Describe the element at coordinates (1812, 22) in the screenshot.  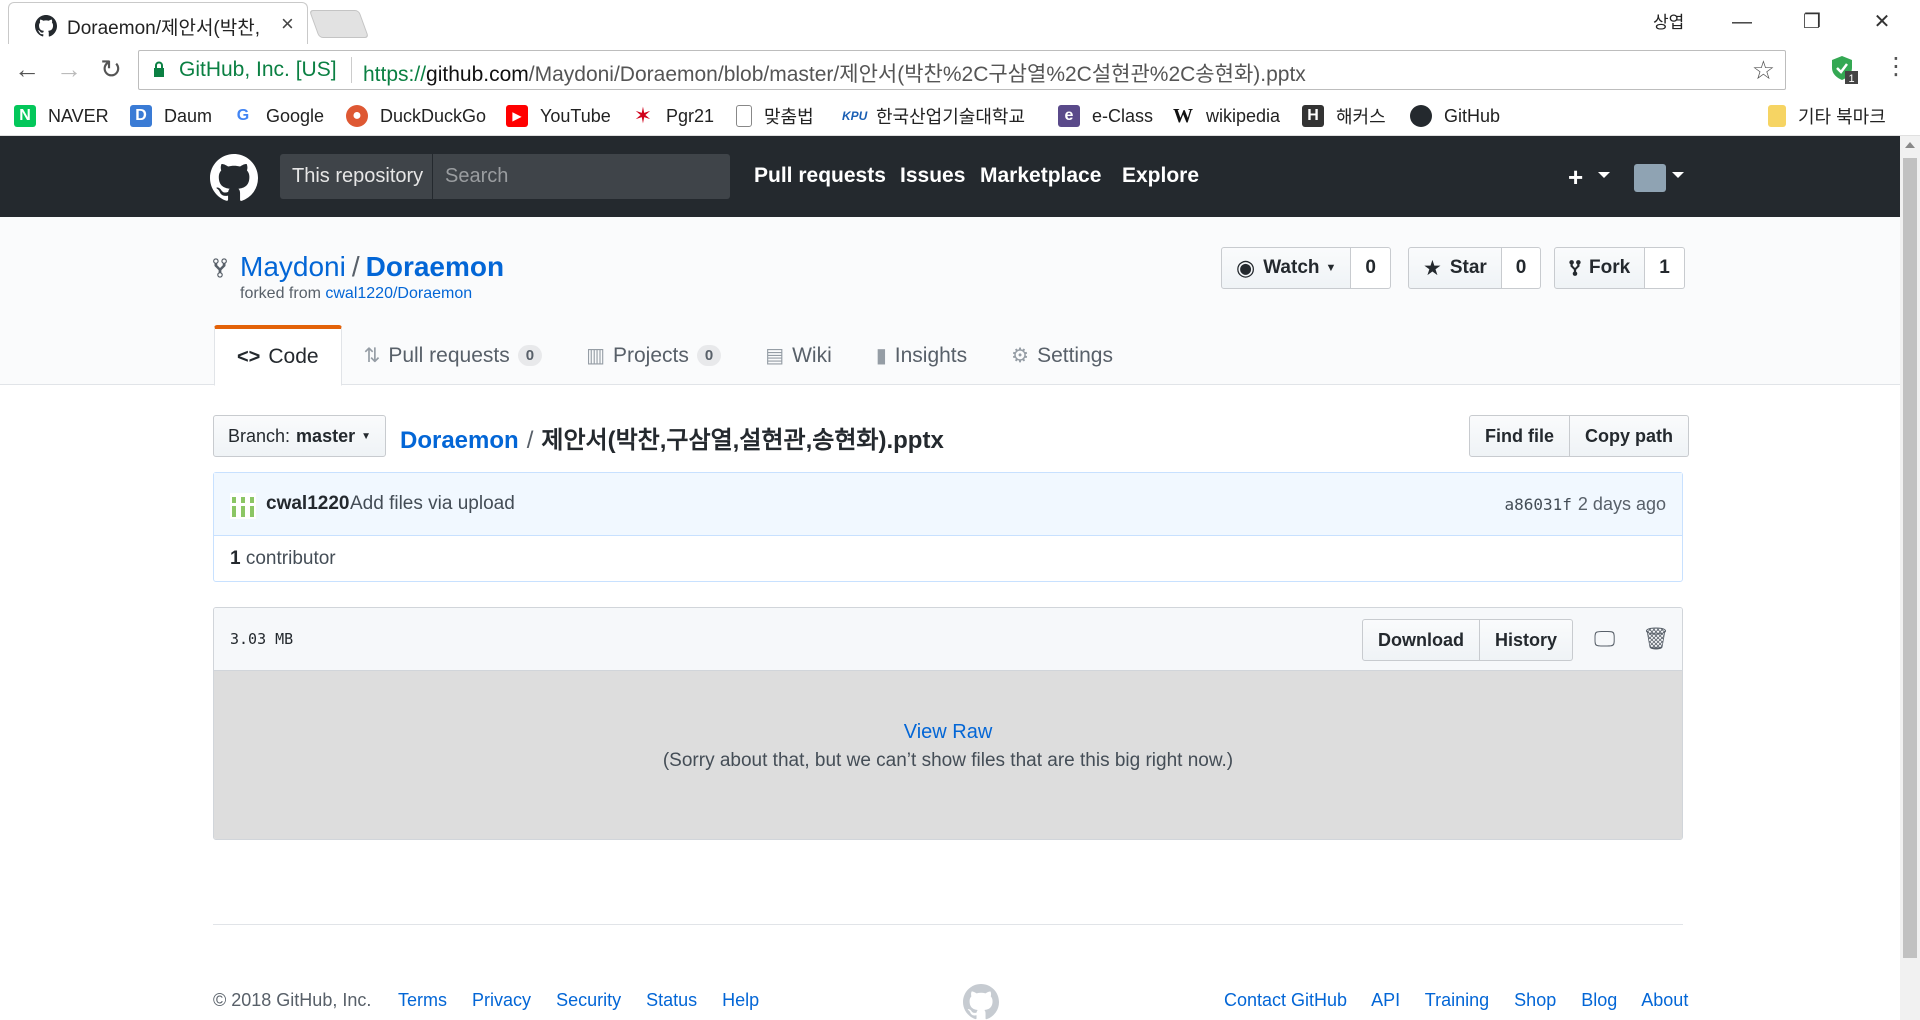
I see `restore-icon: ❐` at that location.